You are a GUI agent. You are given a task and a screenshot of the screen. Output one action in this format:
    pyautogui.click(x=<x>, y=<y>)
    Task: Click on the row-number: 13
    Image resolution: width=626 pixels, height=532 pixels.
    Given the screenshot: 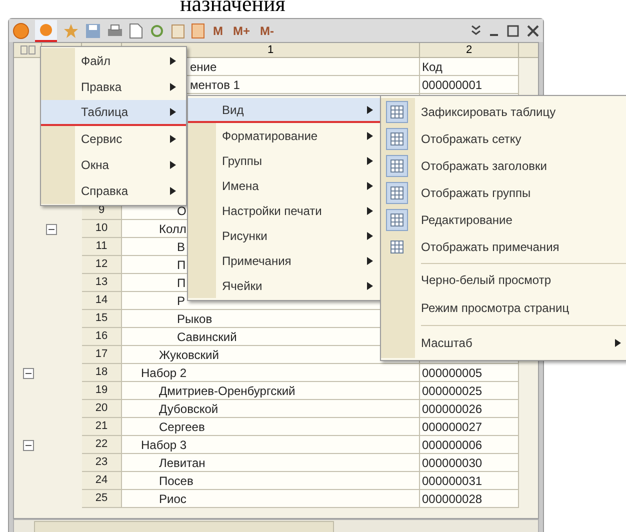 What is the action you would take?
    pyautogui.click(x=102, y=283)
    